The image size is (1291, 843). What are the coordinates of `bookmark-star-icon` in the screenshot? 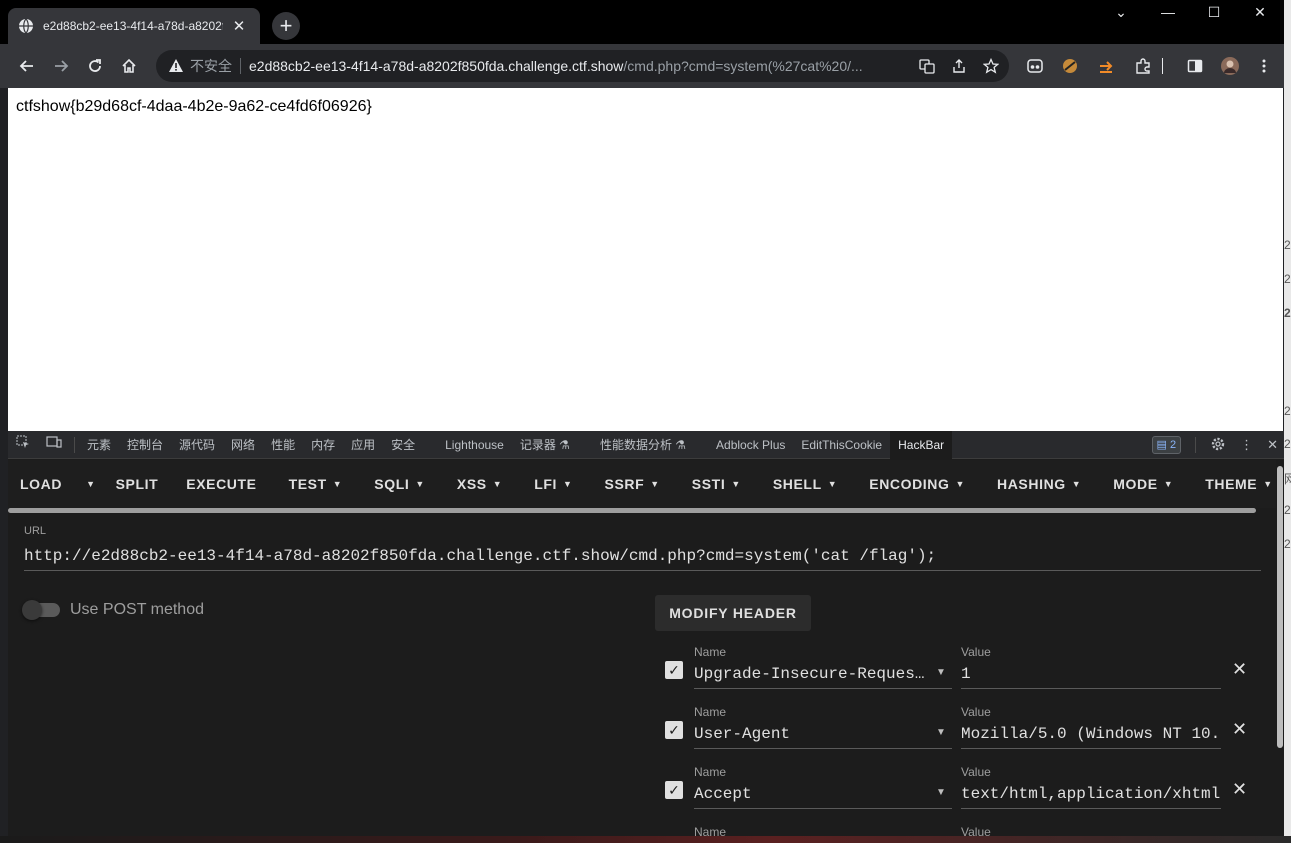 It's located at (991, 66).